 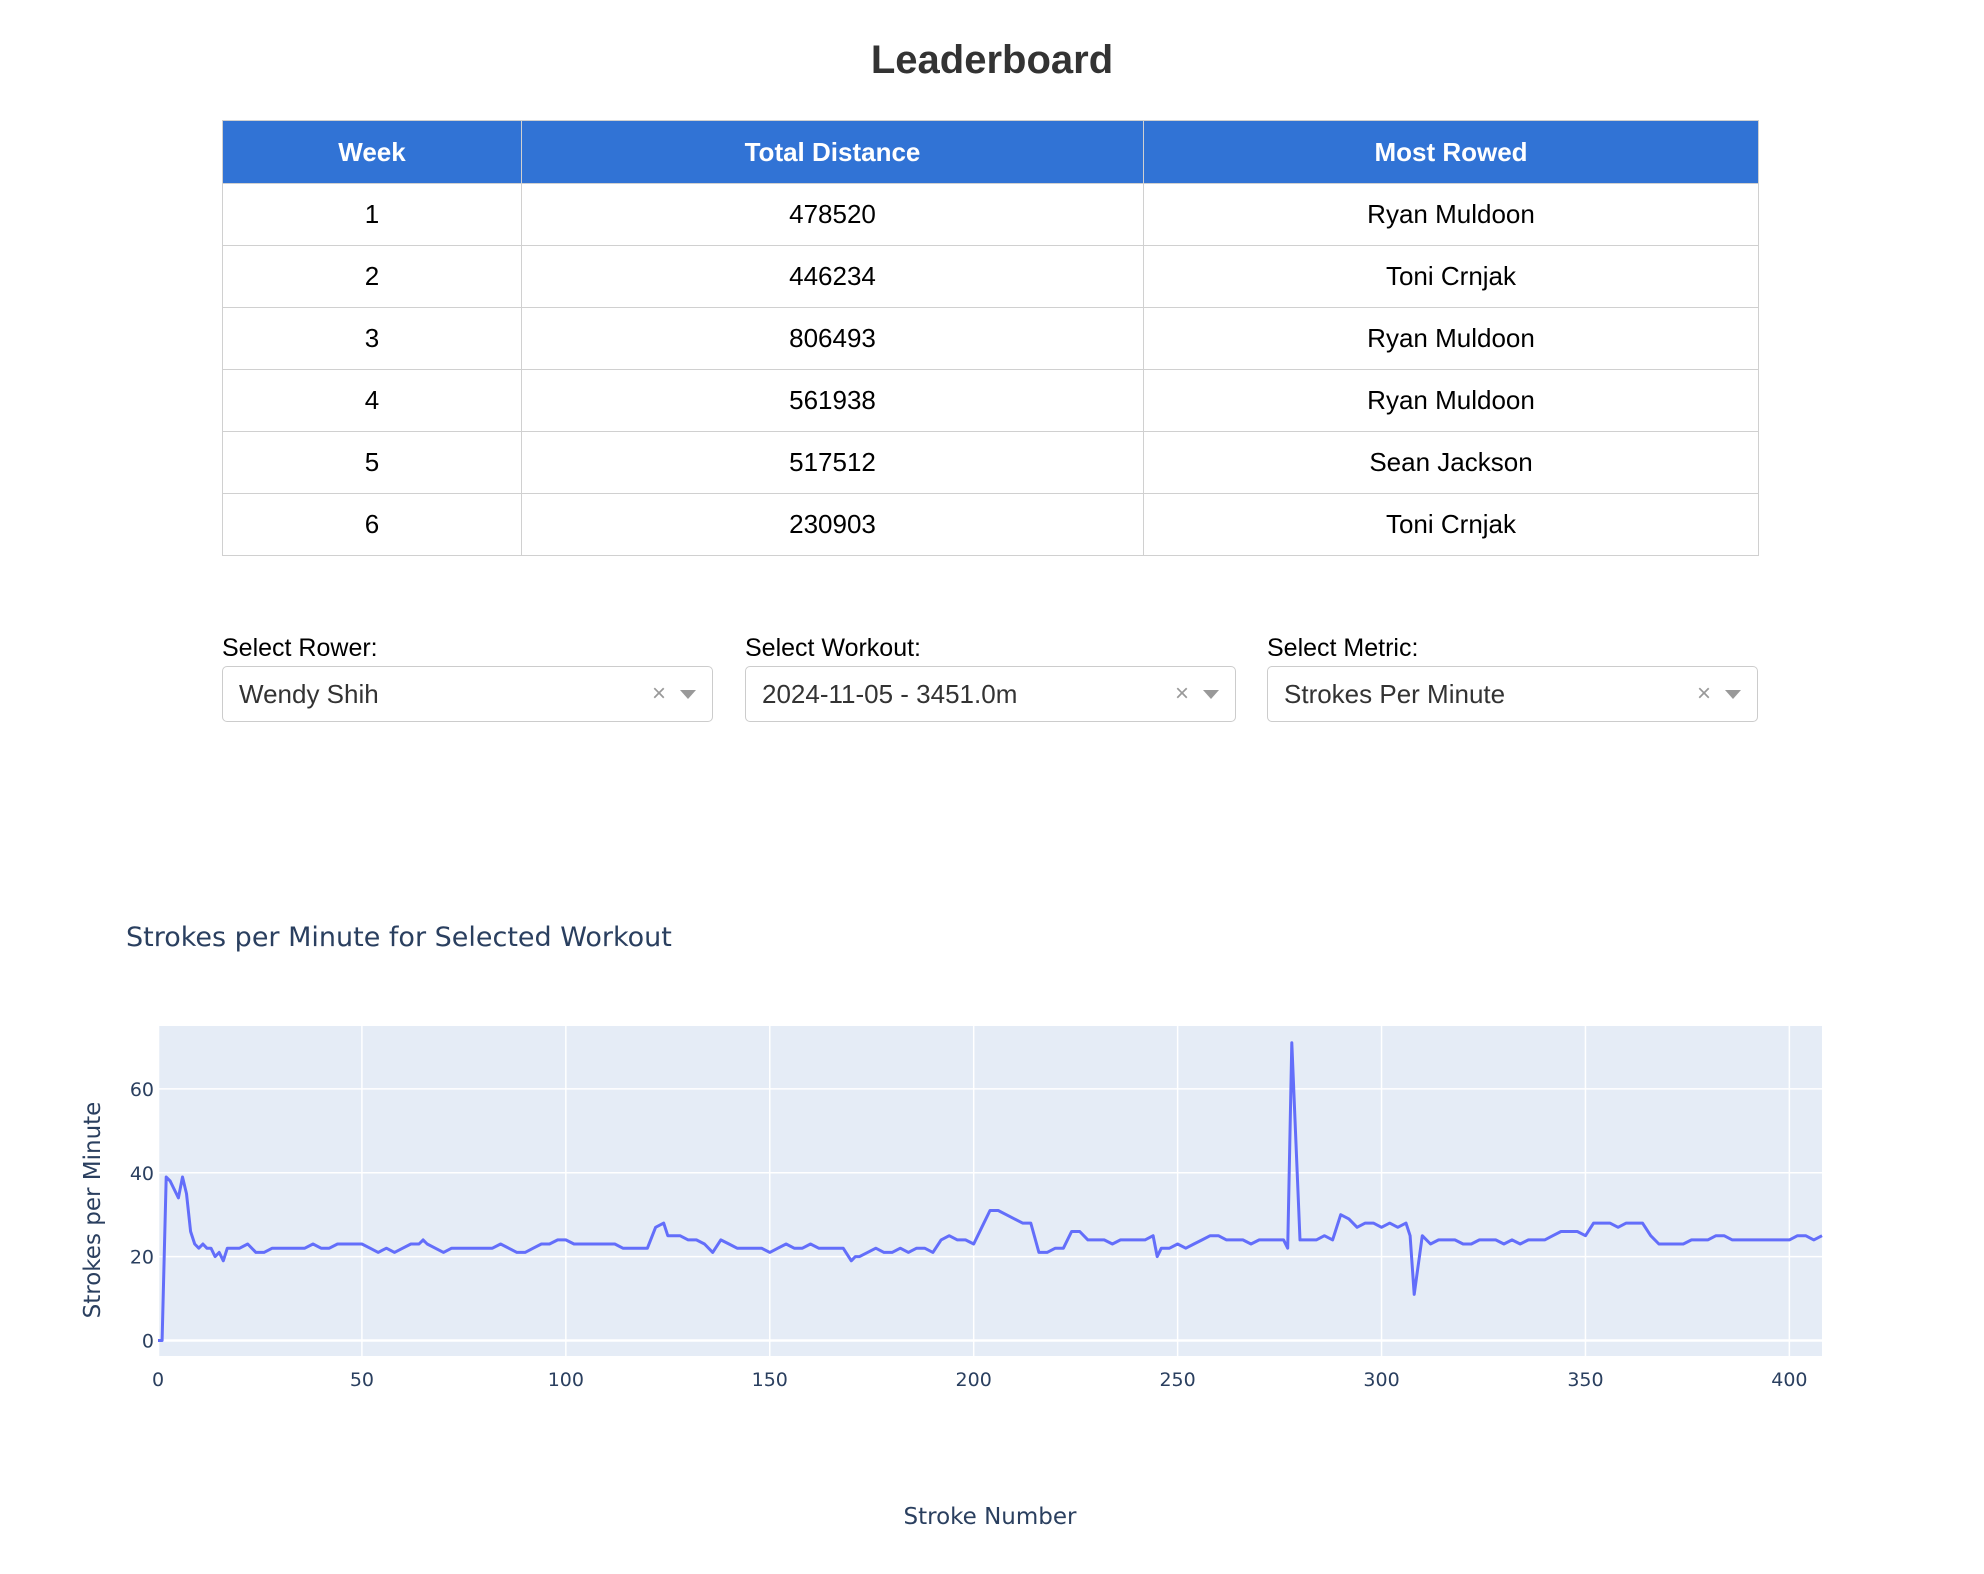 I want to click on table-row: 1 478520 Ryan Muldoon, so click(x=990, y=214).